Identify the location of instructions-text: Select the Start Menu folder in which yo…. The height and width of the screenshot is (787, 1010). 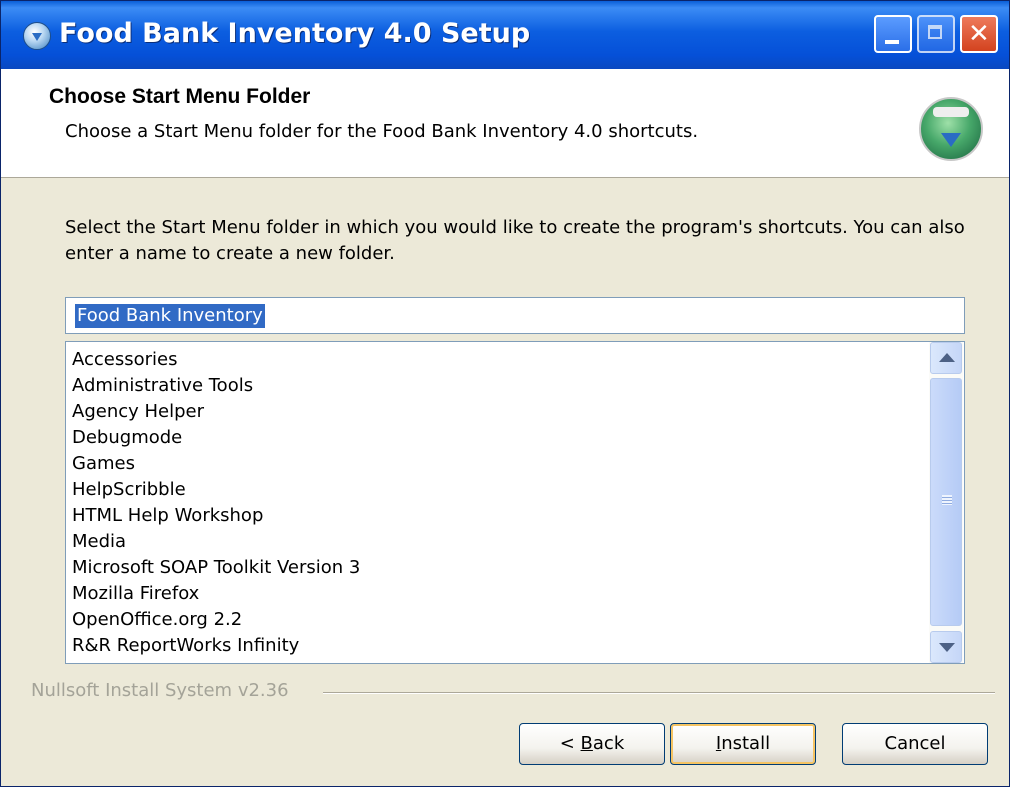
(515, 240).